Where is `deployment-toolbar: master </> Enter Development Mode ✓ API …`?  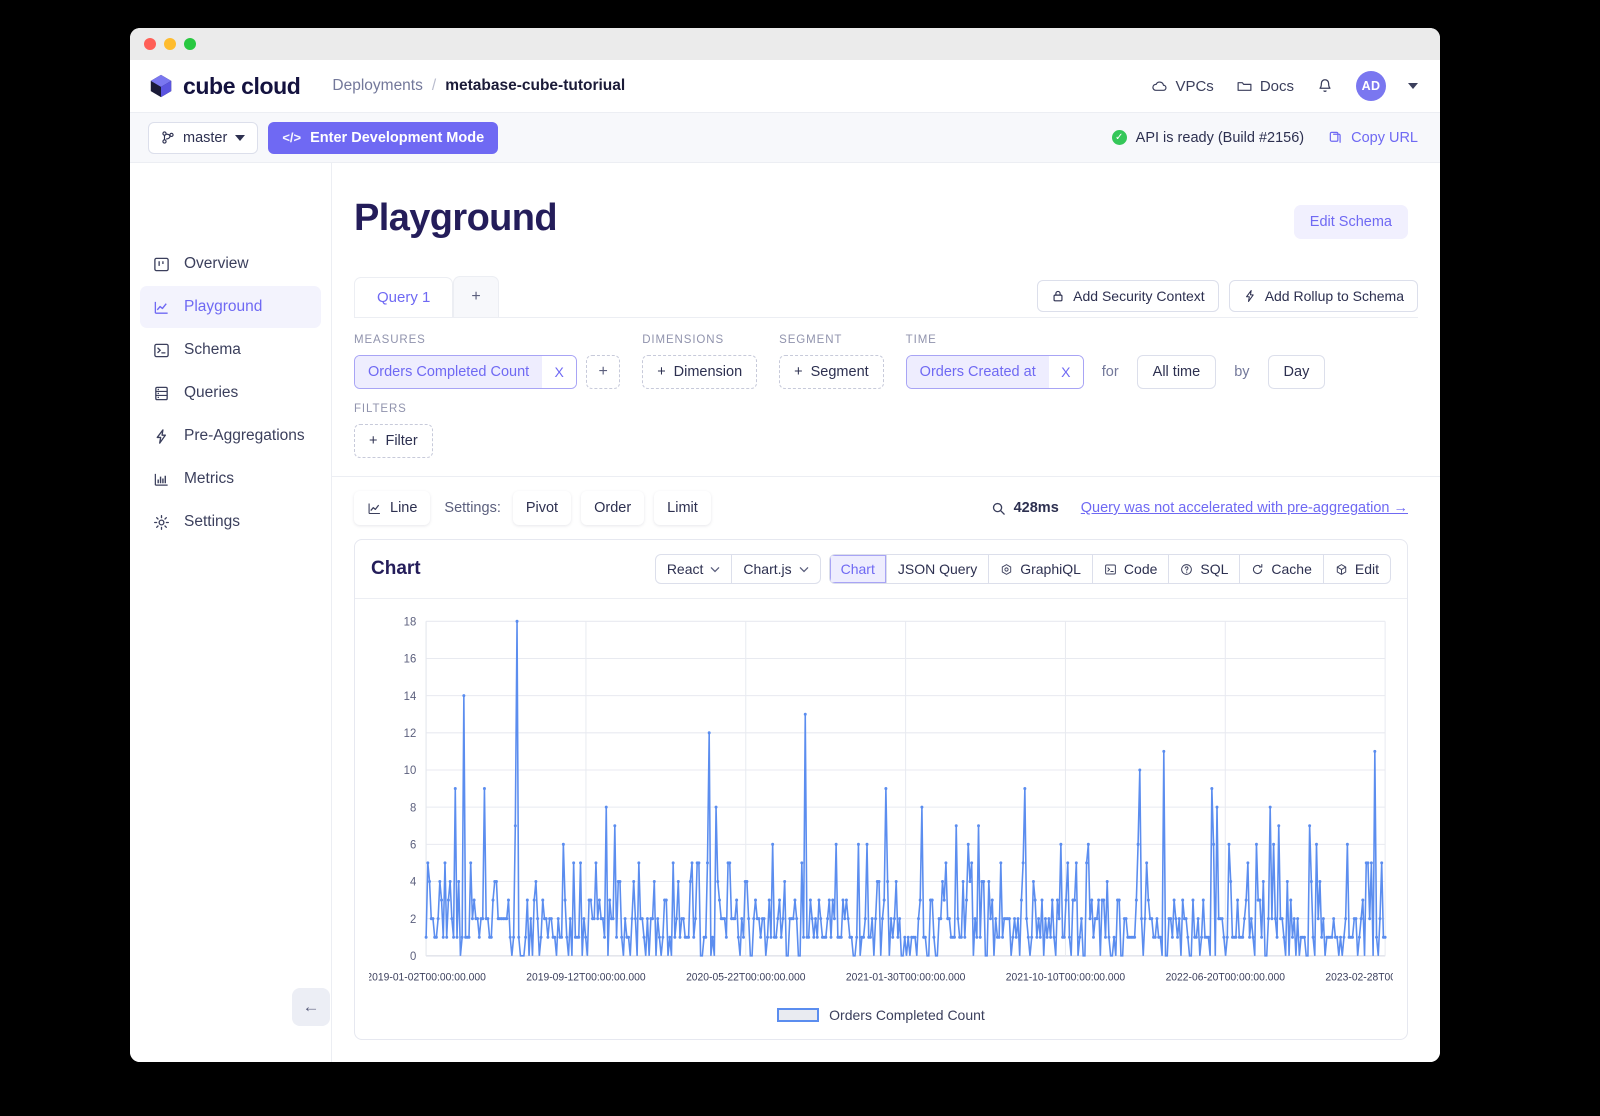 deployment-toolbar: master </> Enter Development Mode ✓ API … is located at coordinates (785, 138).